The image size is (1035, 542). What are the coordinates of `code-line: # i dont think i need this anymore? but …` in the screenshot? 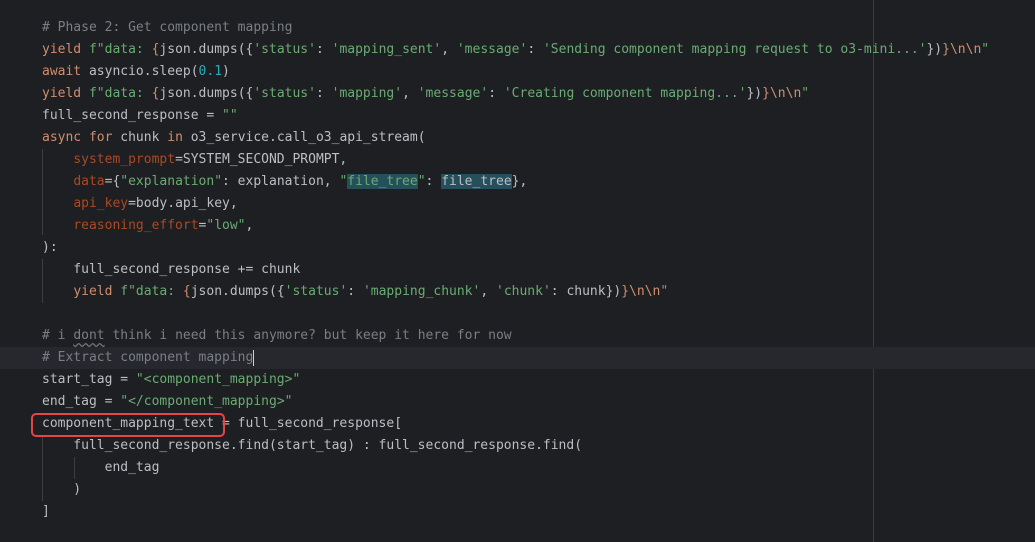 It's located at (517, 336).